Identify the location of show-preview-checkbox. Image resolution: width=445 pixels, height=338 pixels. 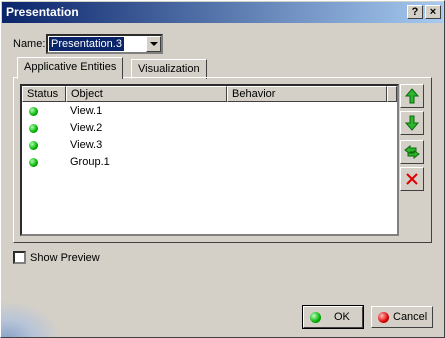
(19, 257).